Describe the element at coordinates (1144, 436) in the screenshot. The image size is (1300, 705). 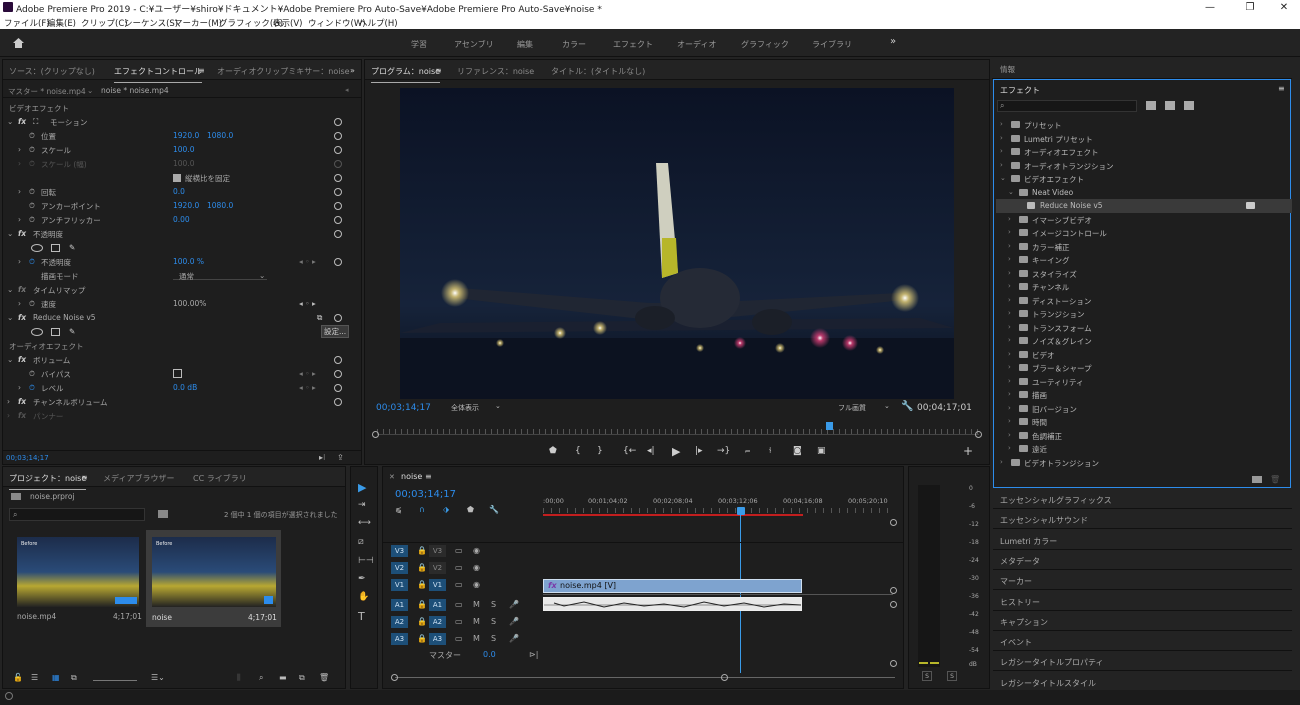
I see `effects-tree-item: › 色調補正` at that location.